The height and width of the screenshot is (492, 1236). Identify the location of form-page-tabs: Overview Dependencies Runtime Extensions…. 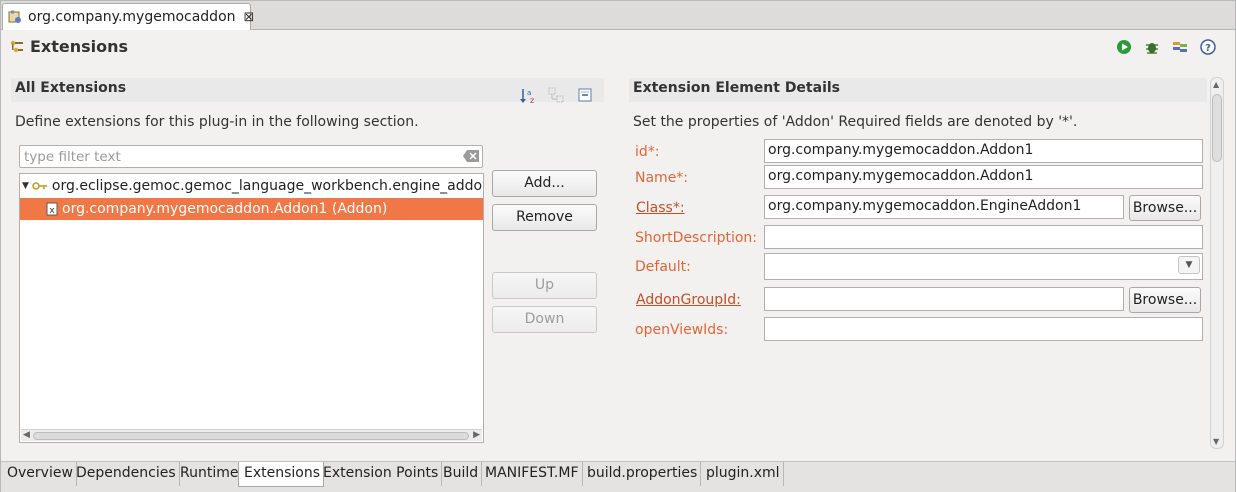
(618, 476).